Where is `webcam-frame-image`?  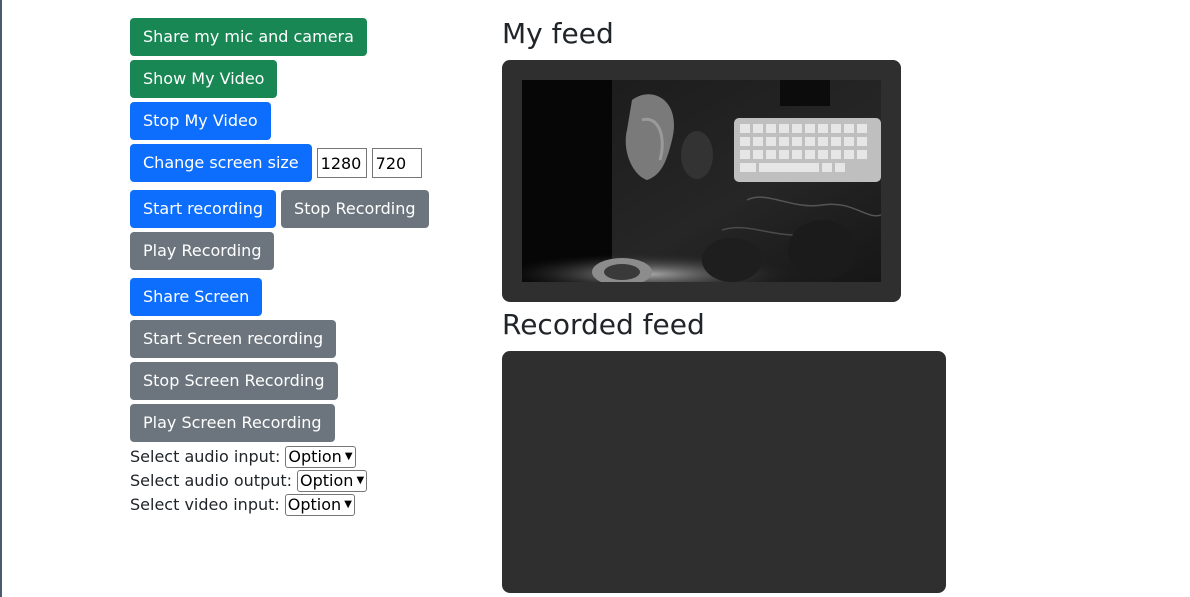 webcam-frame-image is located at coordinates (701, 181).